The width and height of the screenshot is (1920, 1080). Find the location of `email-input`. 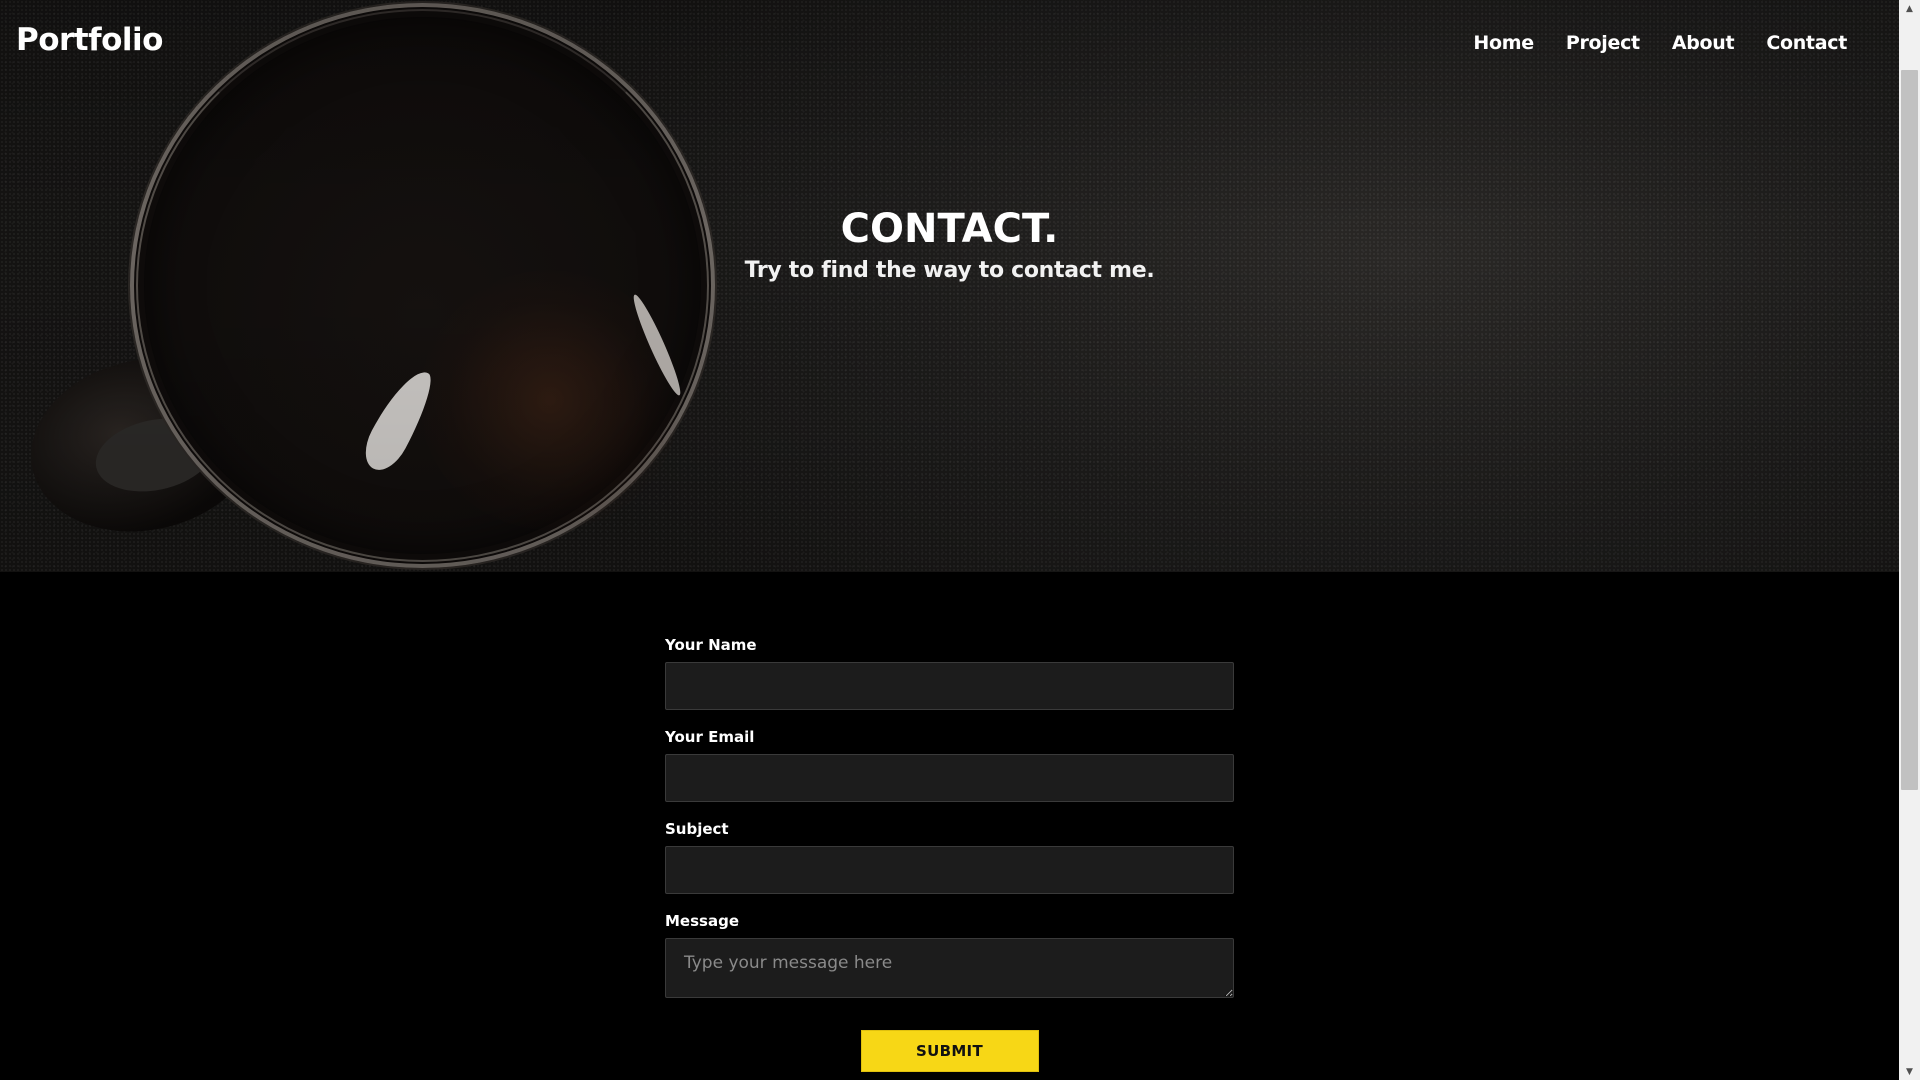

email-input is located at coordinates (949, 778).